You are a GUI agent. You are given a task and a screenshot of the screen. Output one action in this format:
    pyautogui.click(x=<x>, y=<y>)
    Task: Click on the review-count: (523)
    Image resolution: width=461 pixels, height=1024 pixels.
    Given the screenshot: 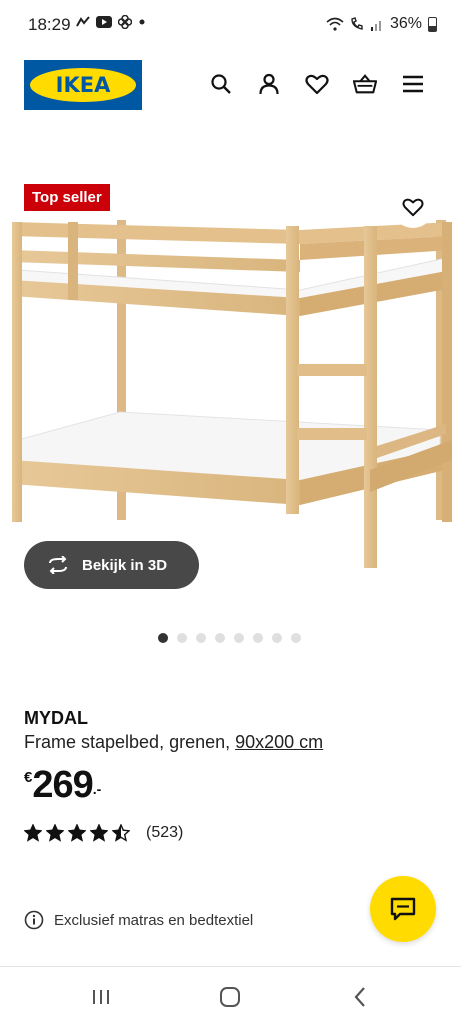 What is the action you would take?
    pyautogui.click(x=165, y=832)
    